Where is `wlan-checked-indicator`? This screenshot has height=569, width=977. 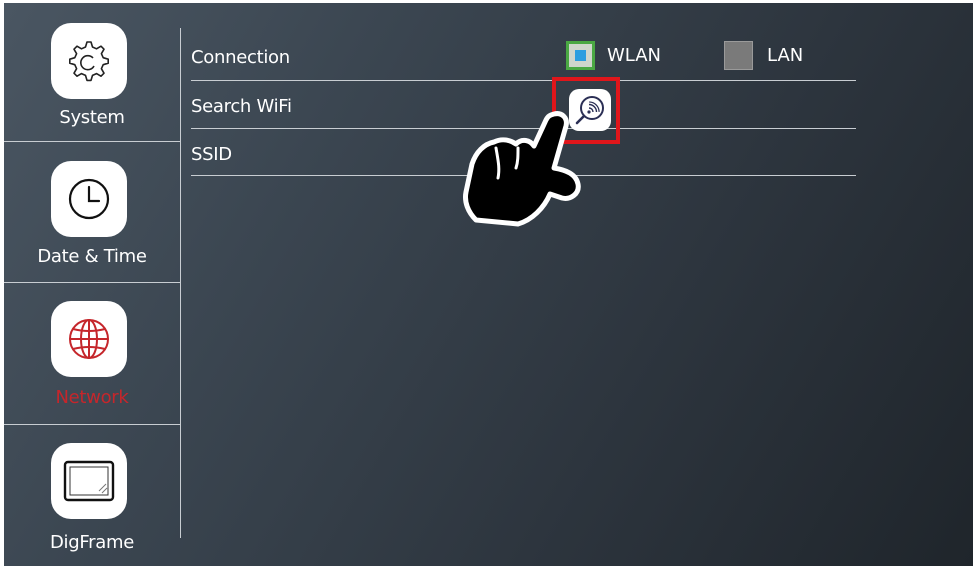
wlan-checked-indicator is located at coordinates (580, 55).